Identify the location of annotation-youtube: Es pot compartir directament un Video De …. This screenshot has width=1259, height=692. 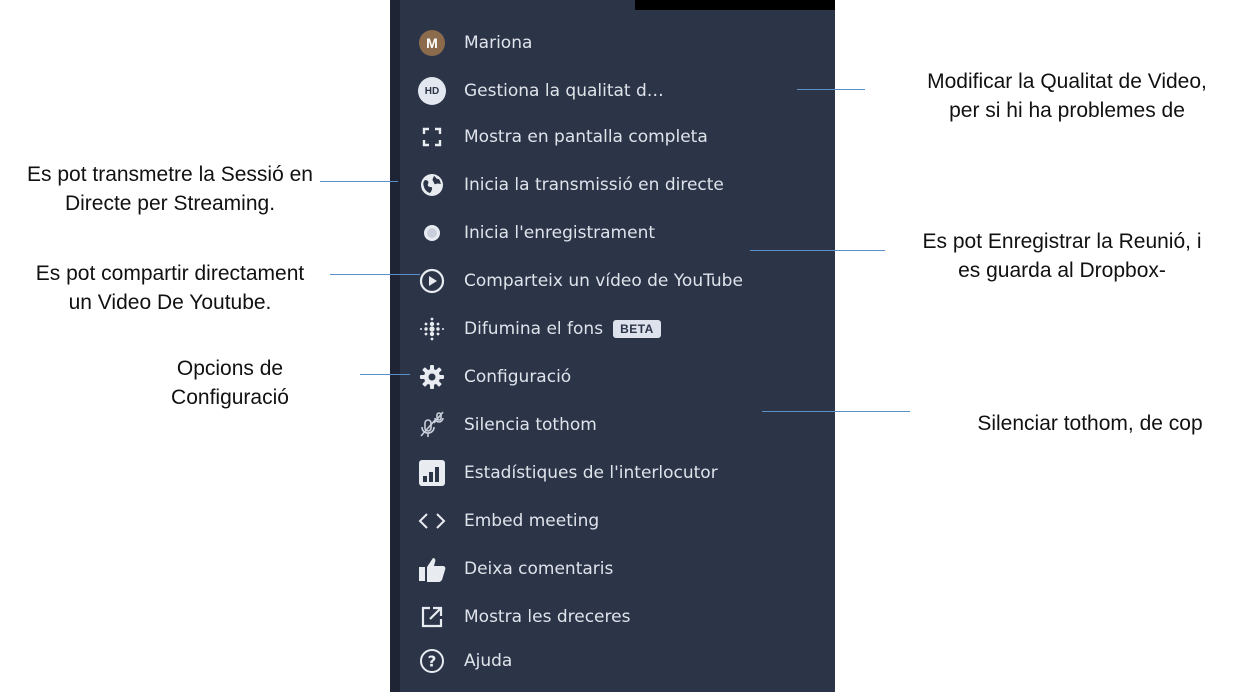
(170, 288).